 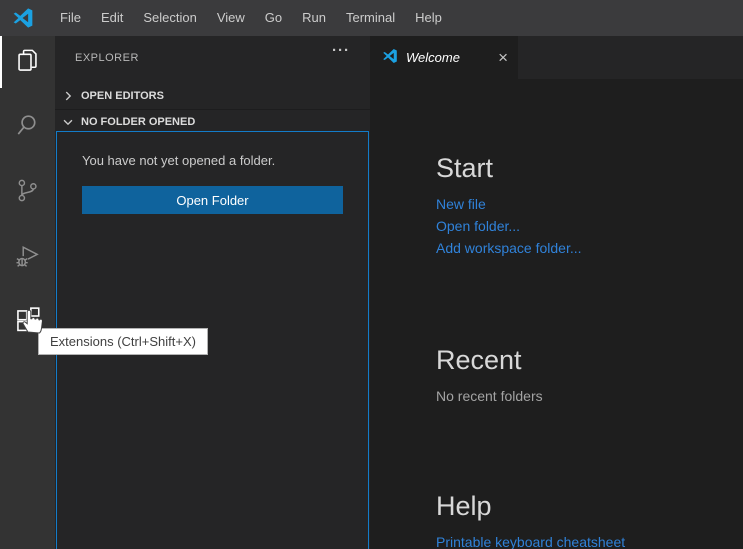 I want to click on run-debug-icon, so click(x=27, y=257).